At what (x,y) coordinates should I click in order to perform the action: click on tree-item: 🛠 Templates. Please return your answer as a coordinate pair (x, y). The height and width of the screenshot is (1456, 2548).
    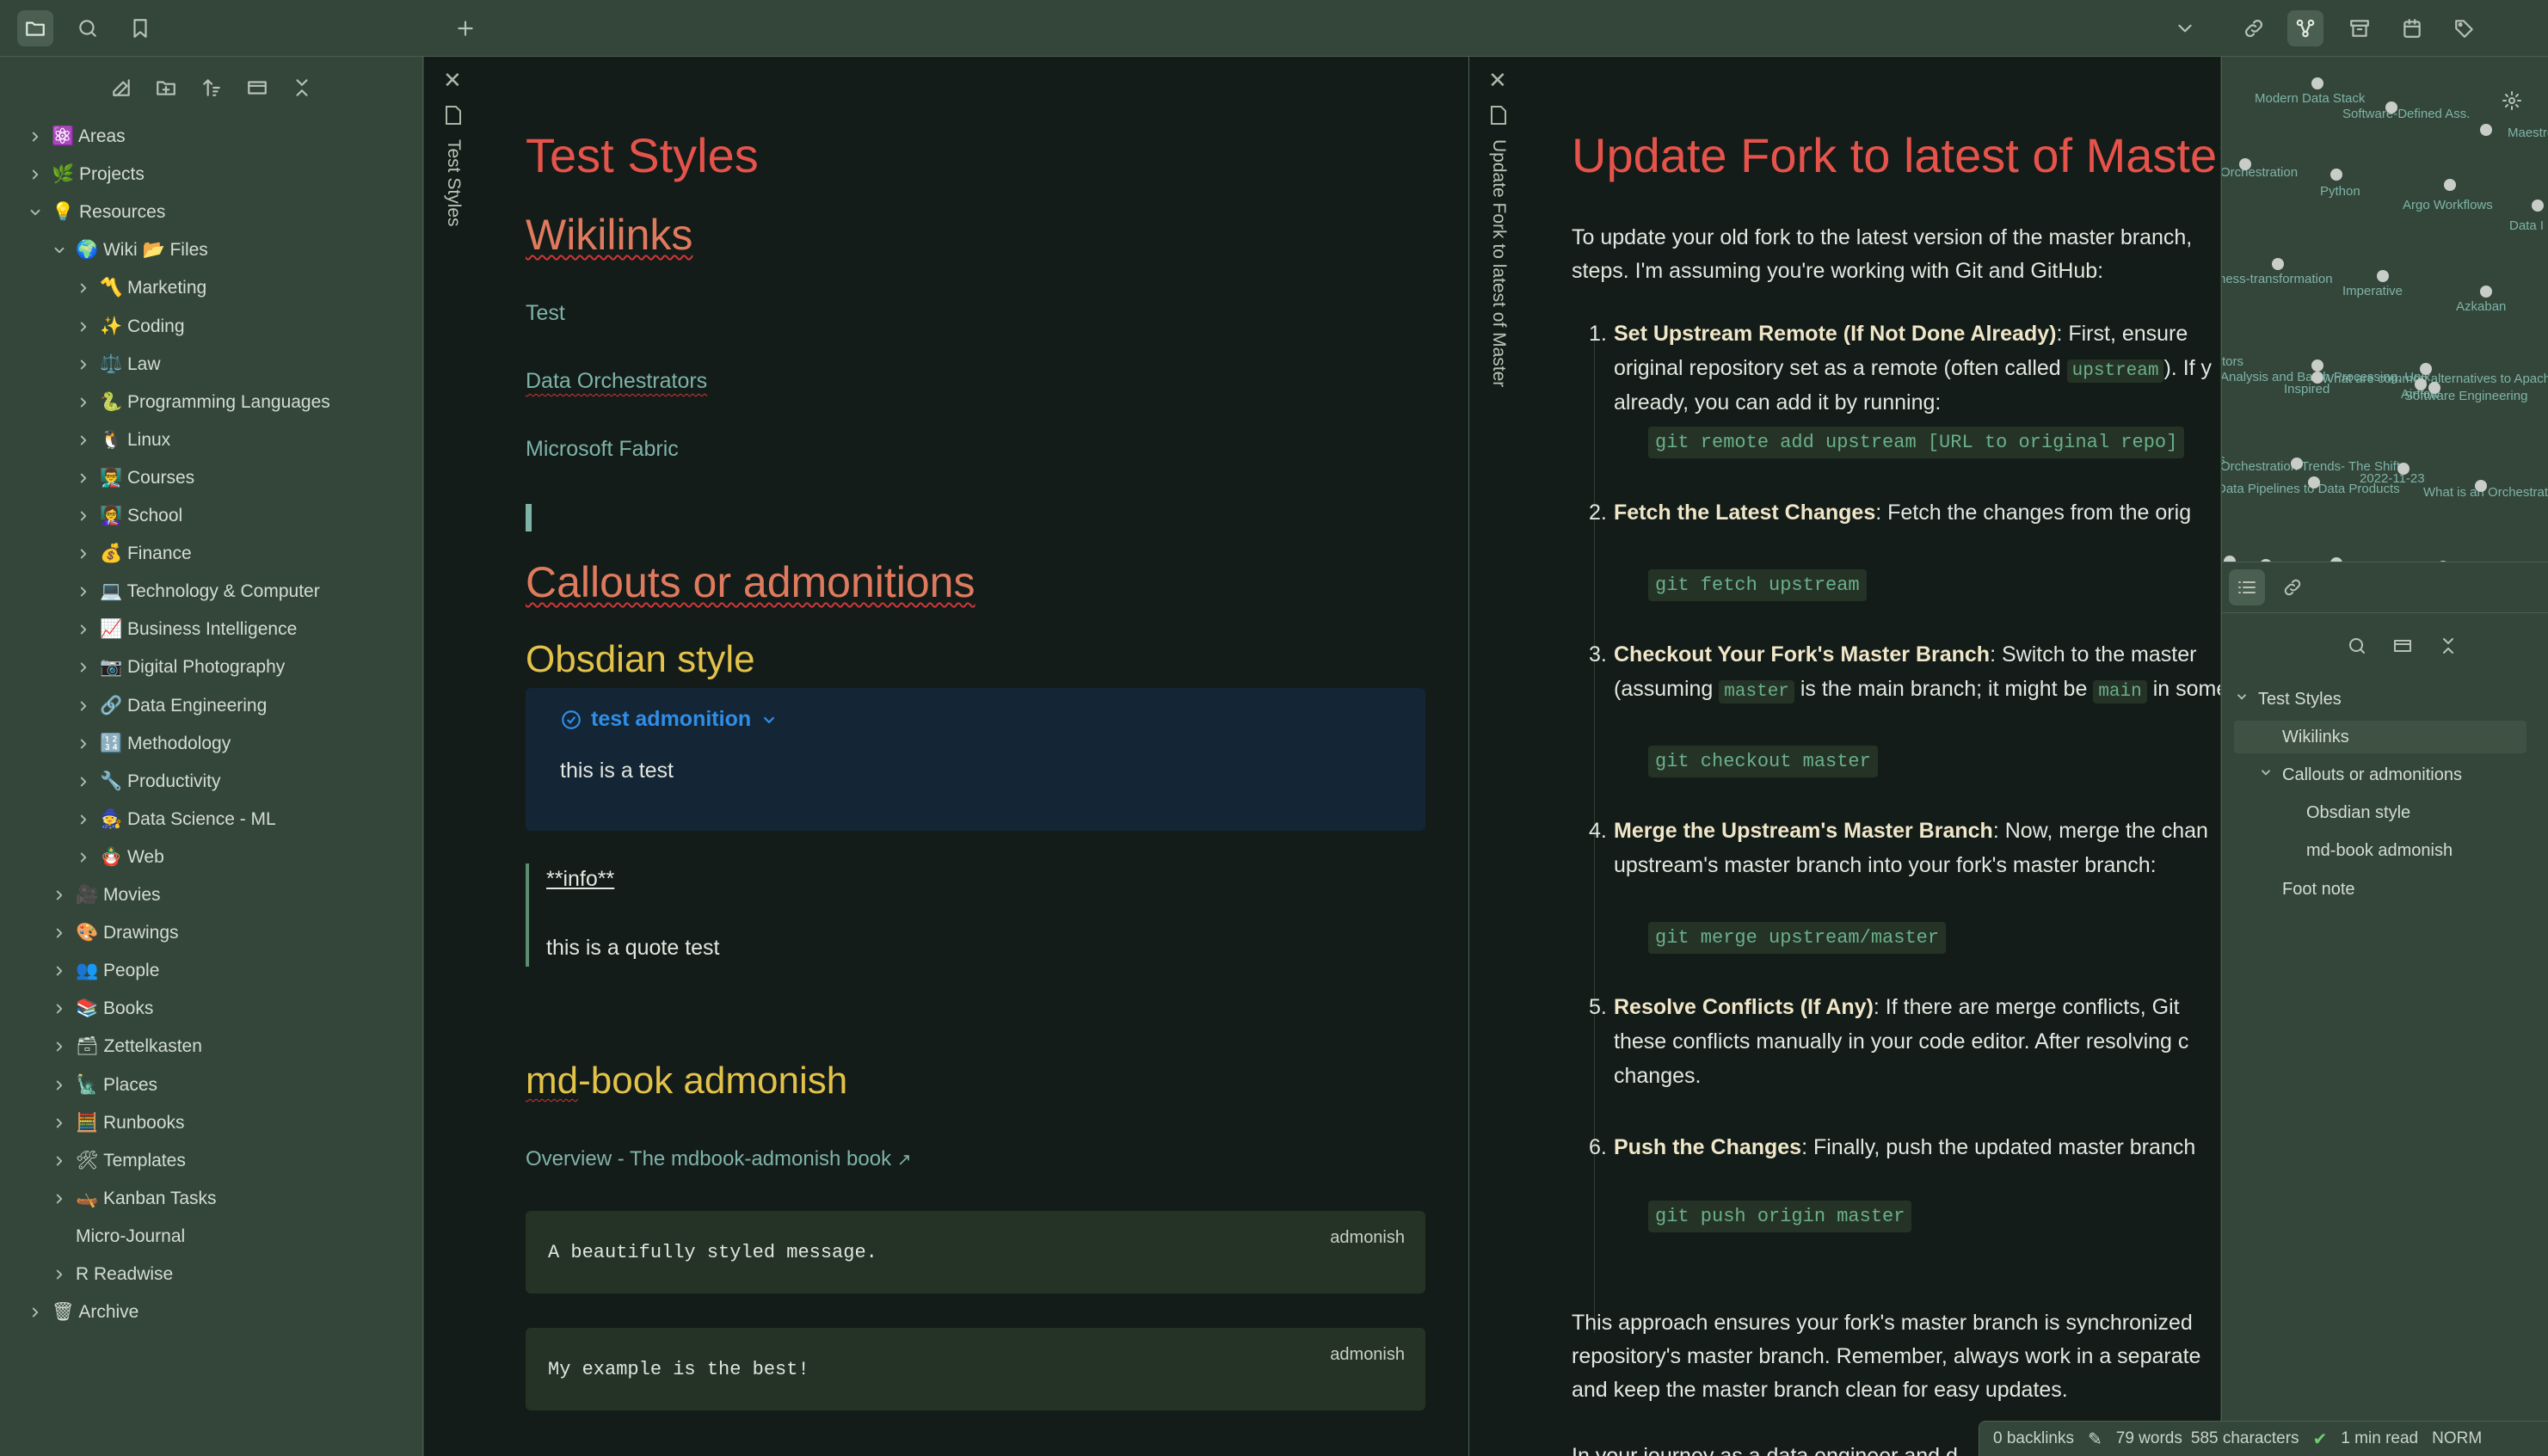
    Looking at the image, I should click on (117, 1161).